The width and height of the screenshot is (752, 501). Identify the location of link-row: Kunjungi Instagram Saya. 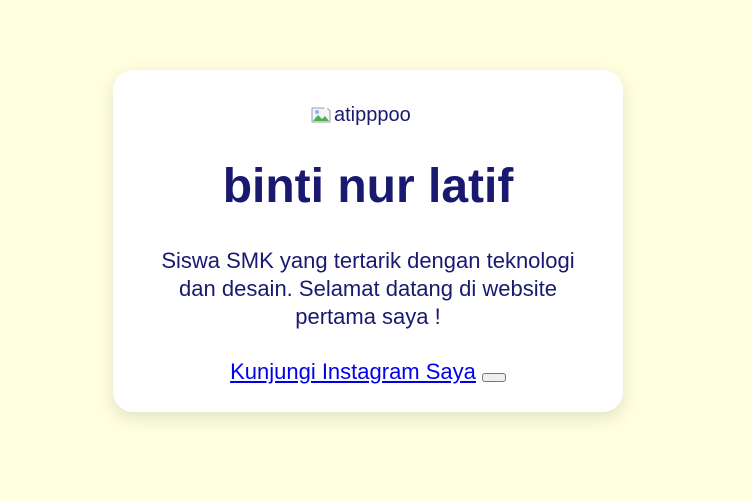
(368, 370).